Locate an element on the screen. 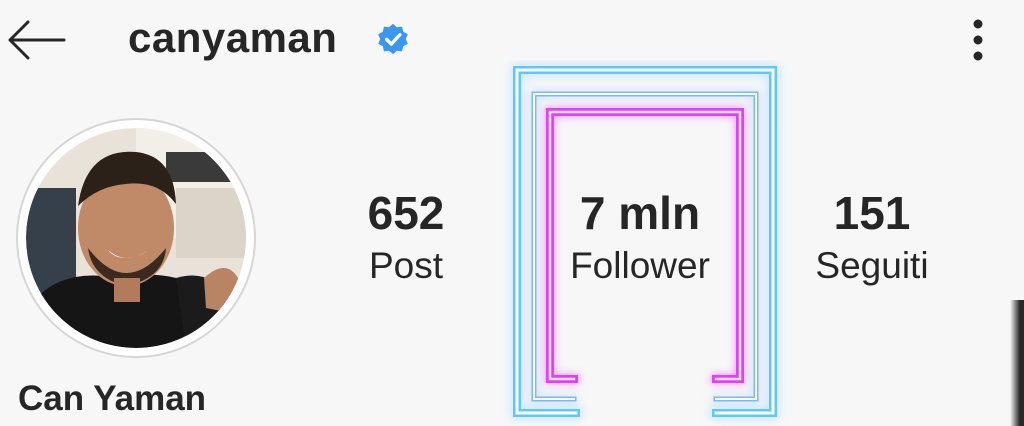 This screenshot has width=1024, height=426. following-label: Seguiti is located at coordinates (872, 265).